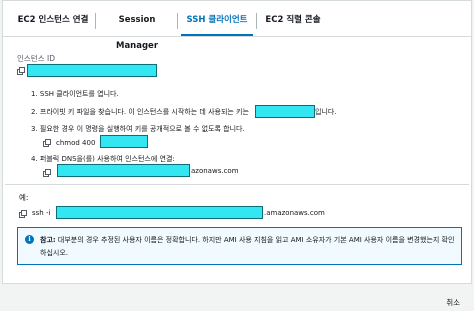 The width and height of the screenshot is (474, 311). I want to click on ssh-command-prefix: ssh -i, so click(41, 213).